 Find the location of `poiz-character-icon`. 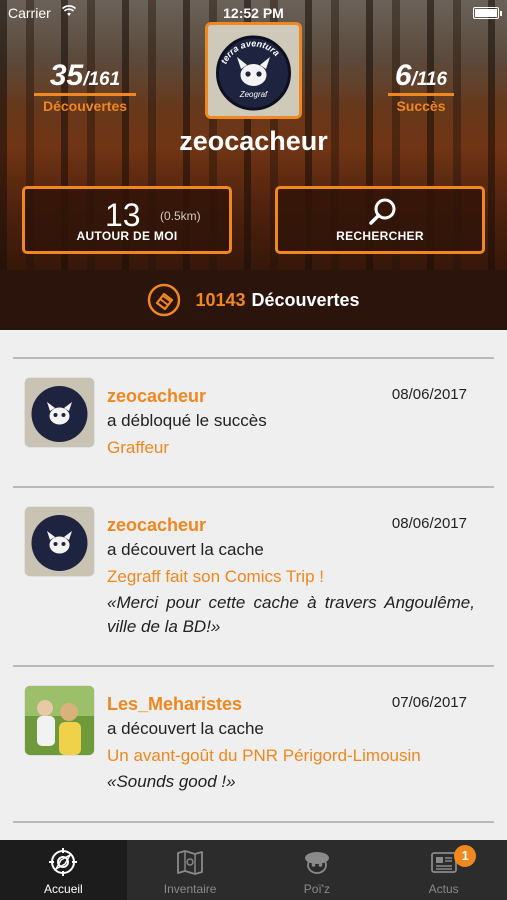

poiz-character-icon is located at coordinates (316, 863).